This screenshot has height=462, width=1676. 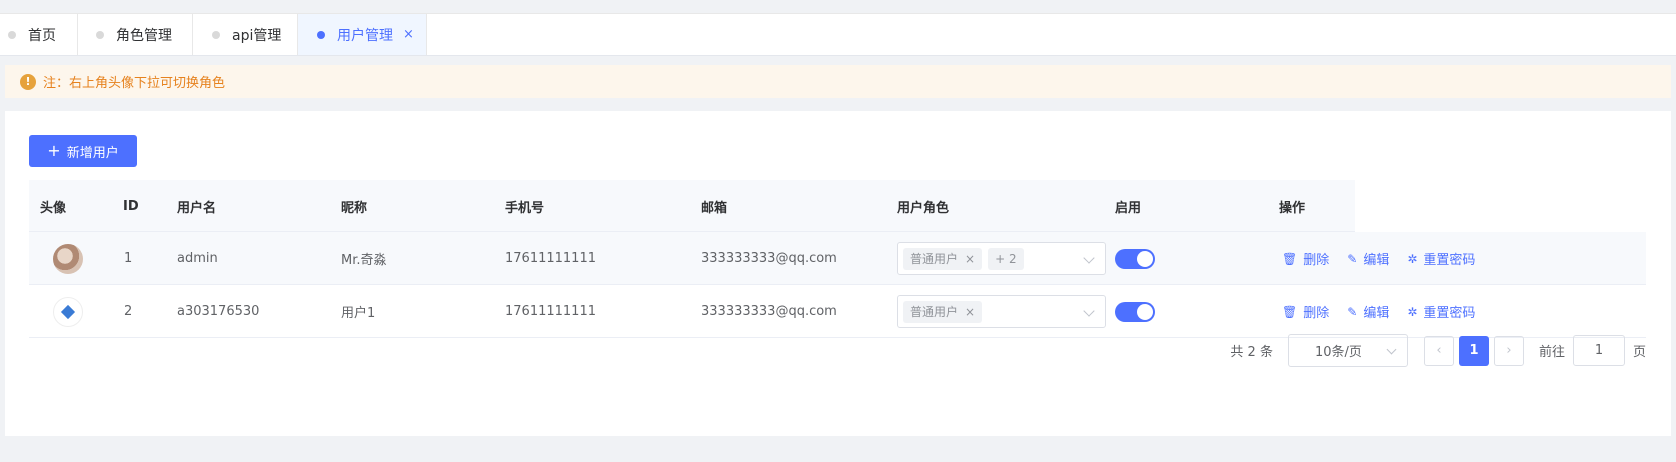 I want to click on tab-role-management: 角色管理, so click(x=135, y=34).